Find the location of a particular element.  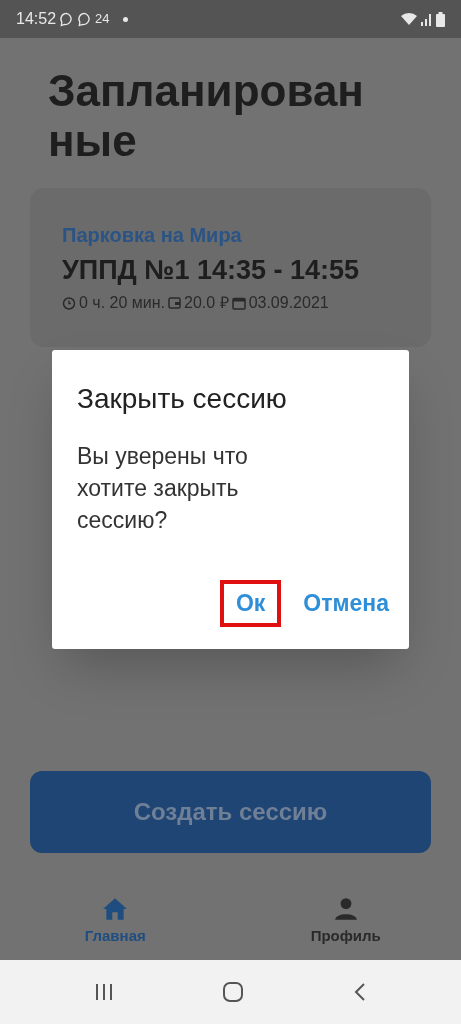

dialog-button: Отмена is located at coordinates (346, 603).